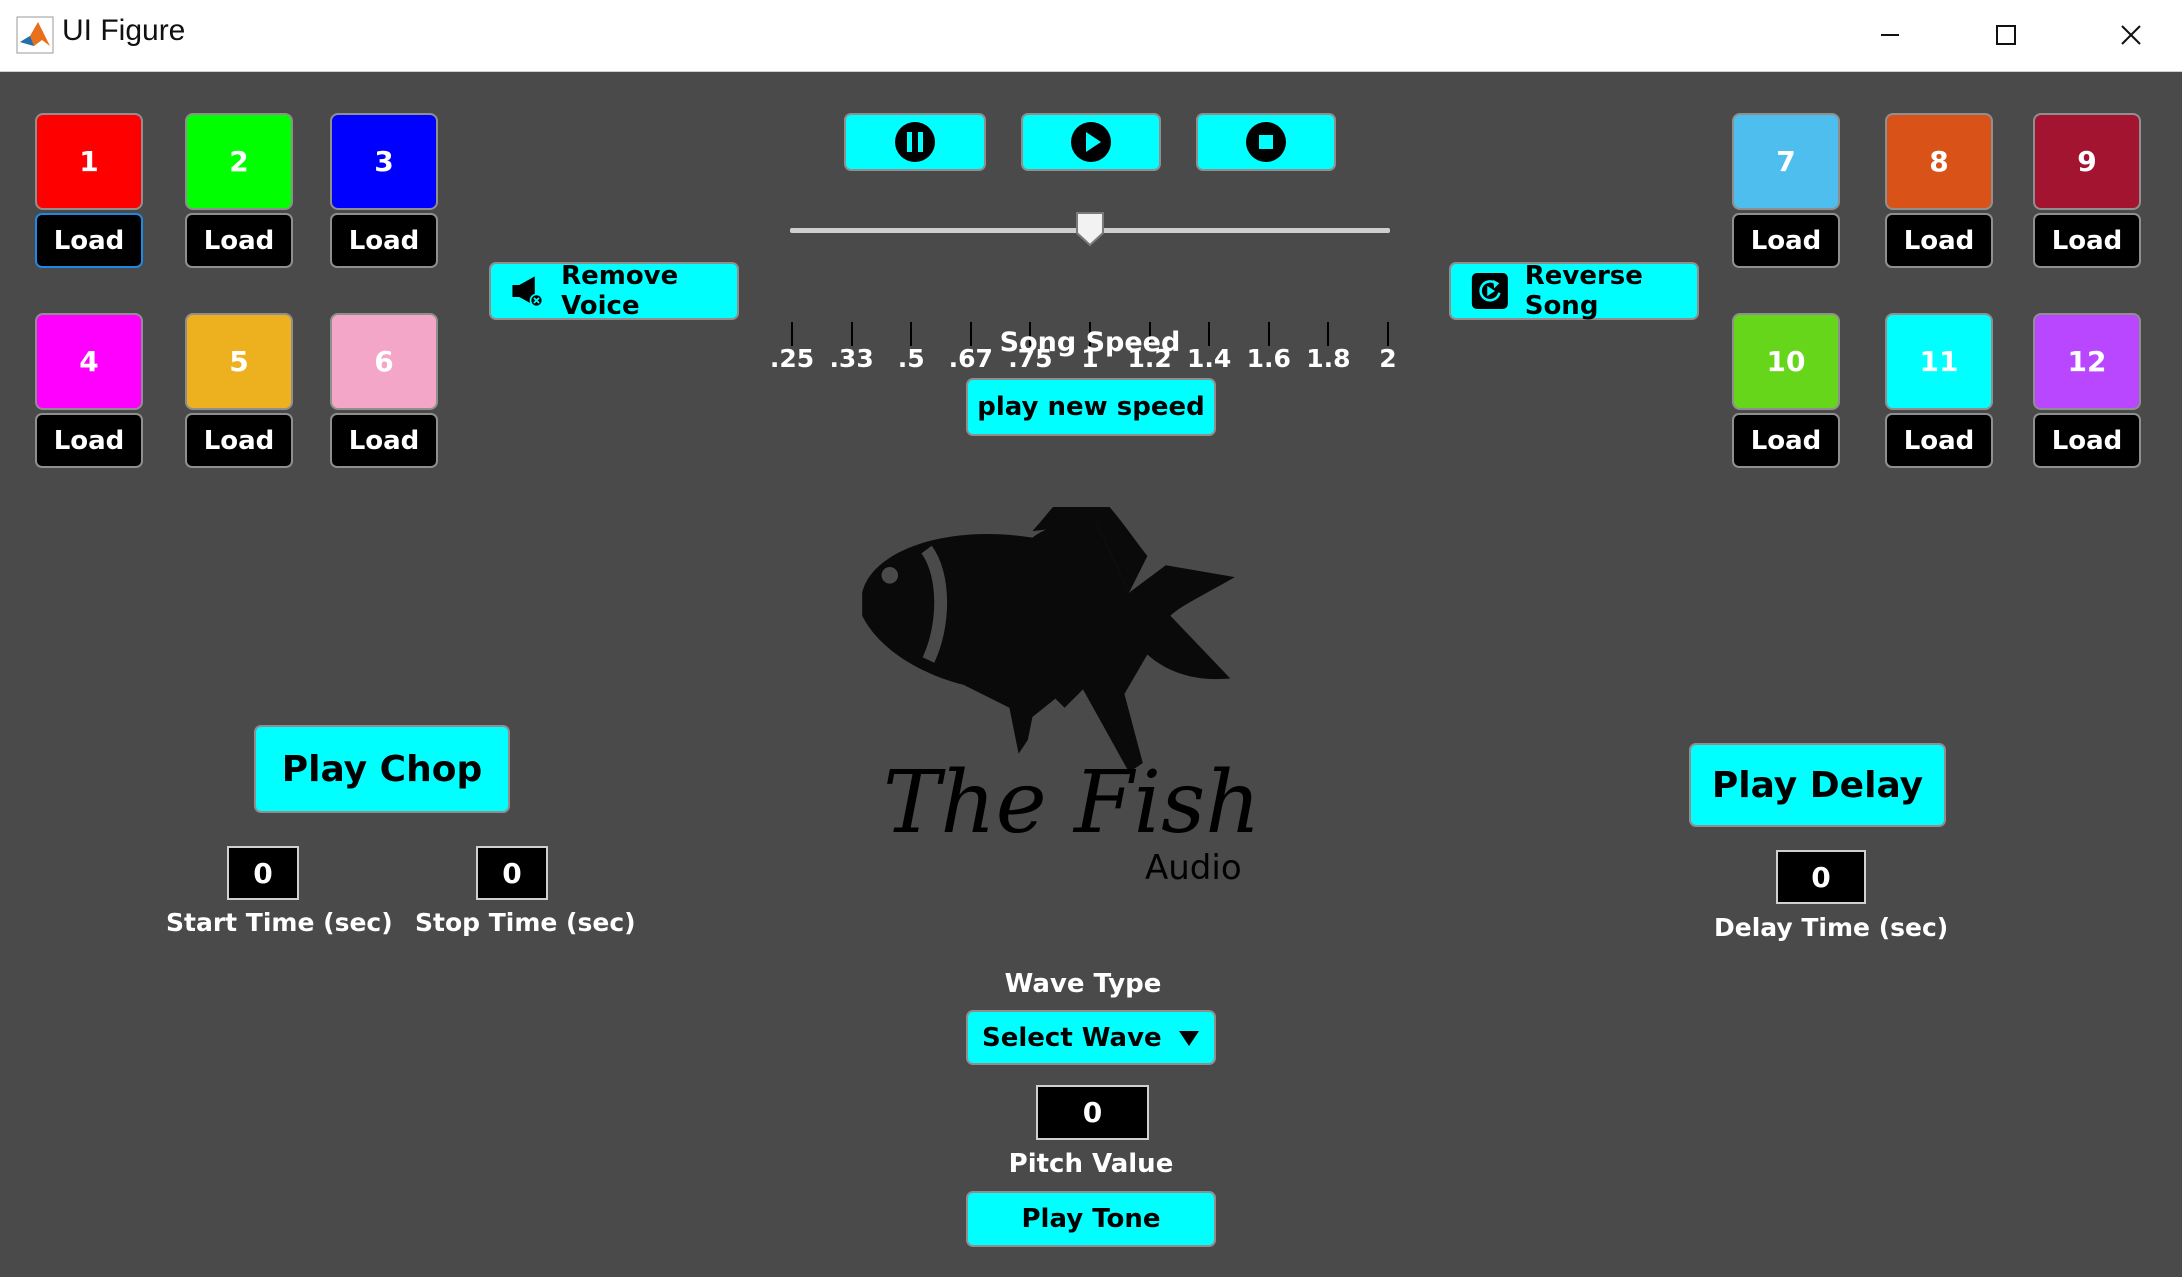 The height and width of the screenshot is (1277, 2182). I want to click on start-time-field: 0, so click(263, 873).